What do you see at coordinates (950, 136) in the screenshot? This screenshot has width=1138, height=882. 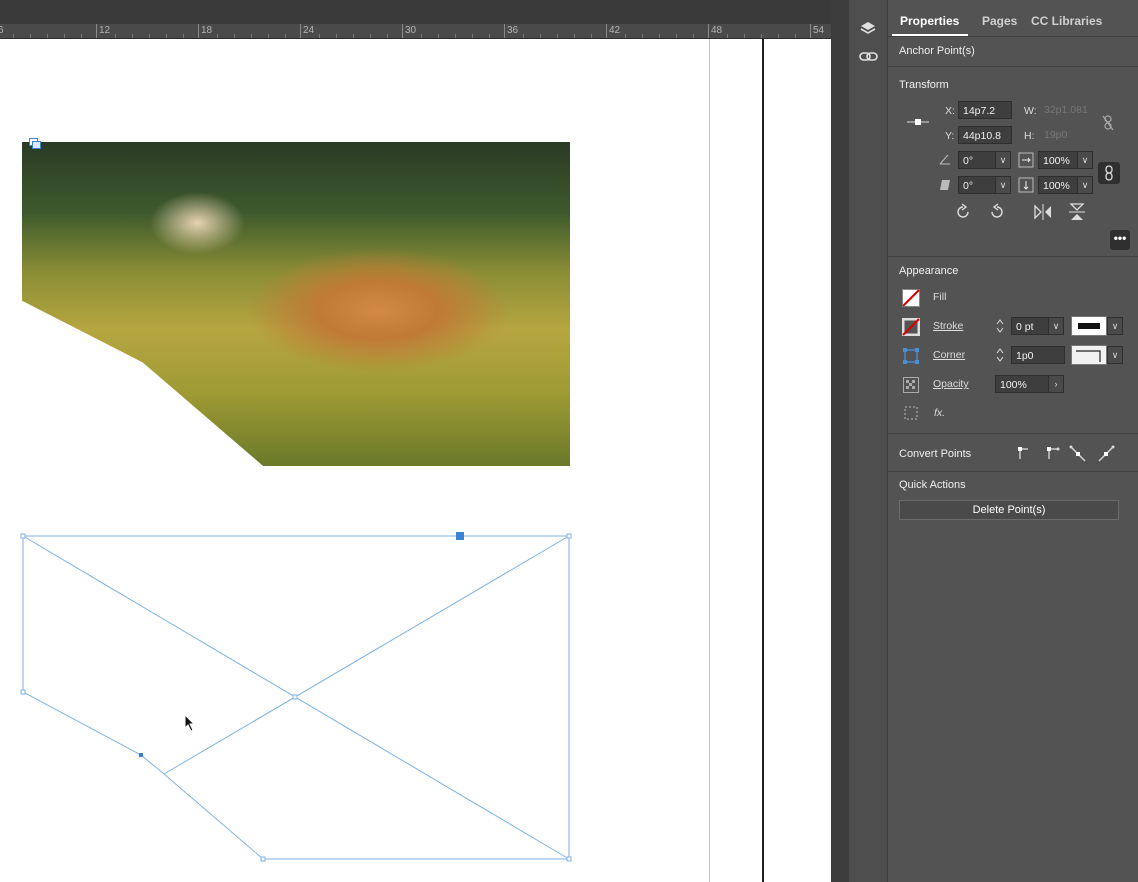 I see `y-label: Y:` at bounding box center [950, 136].